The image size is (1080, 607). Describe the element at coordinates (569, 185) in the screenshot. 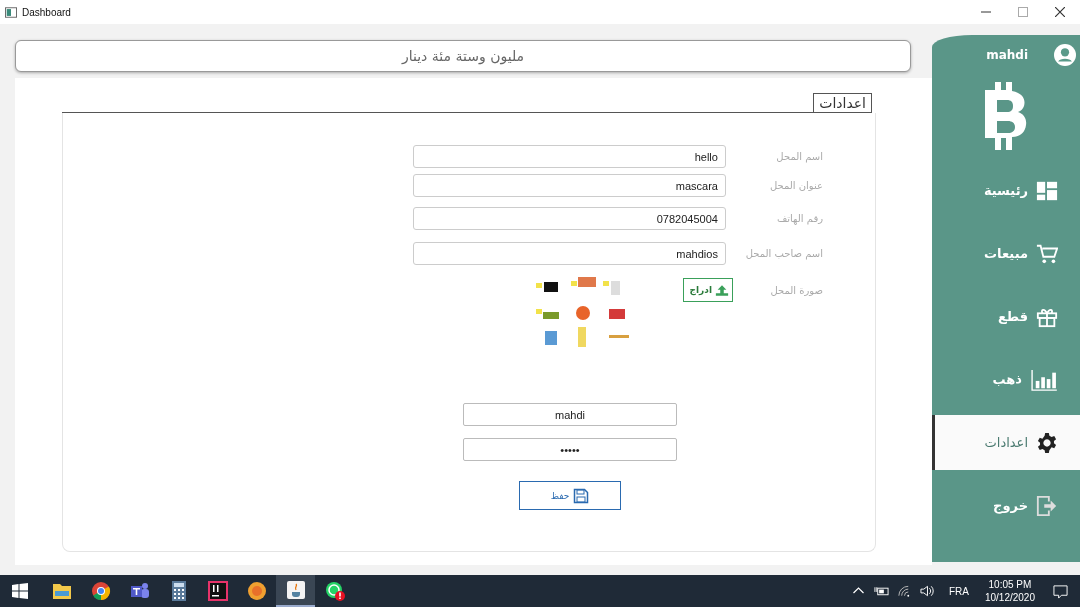

I see `input-field: mascara` at that location.